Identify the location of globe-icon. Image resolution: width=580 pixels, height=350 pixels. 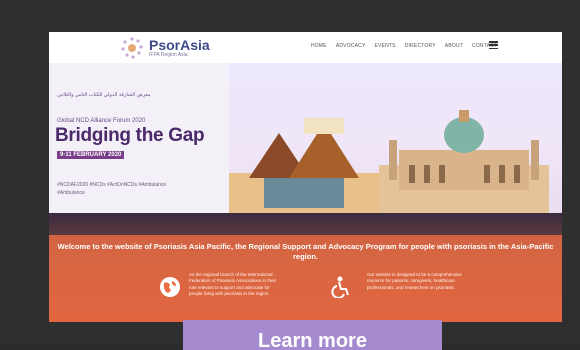
(170, 287).